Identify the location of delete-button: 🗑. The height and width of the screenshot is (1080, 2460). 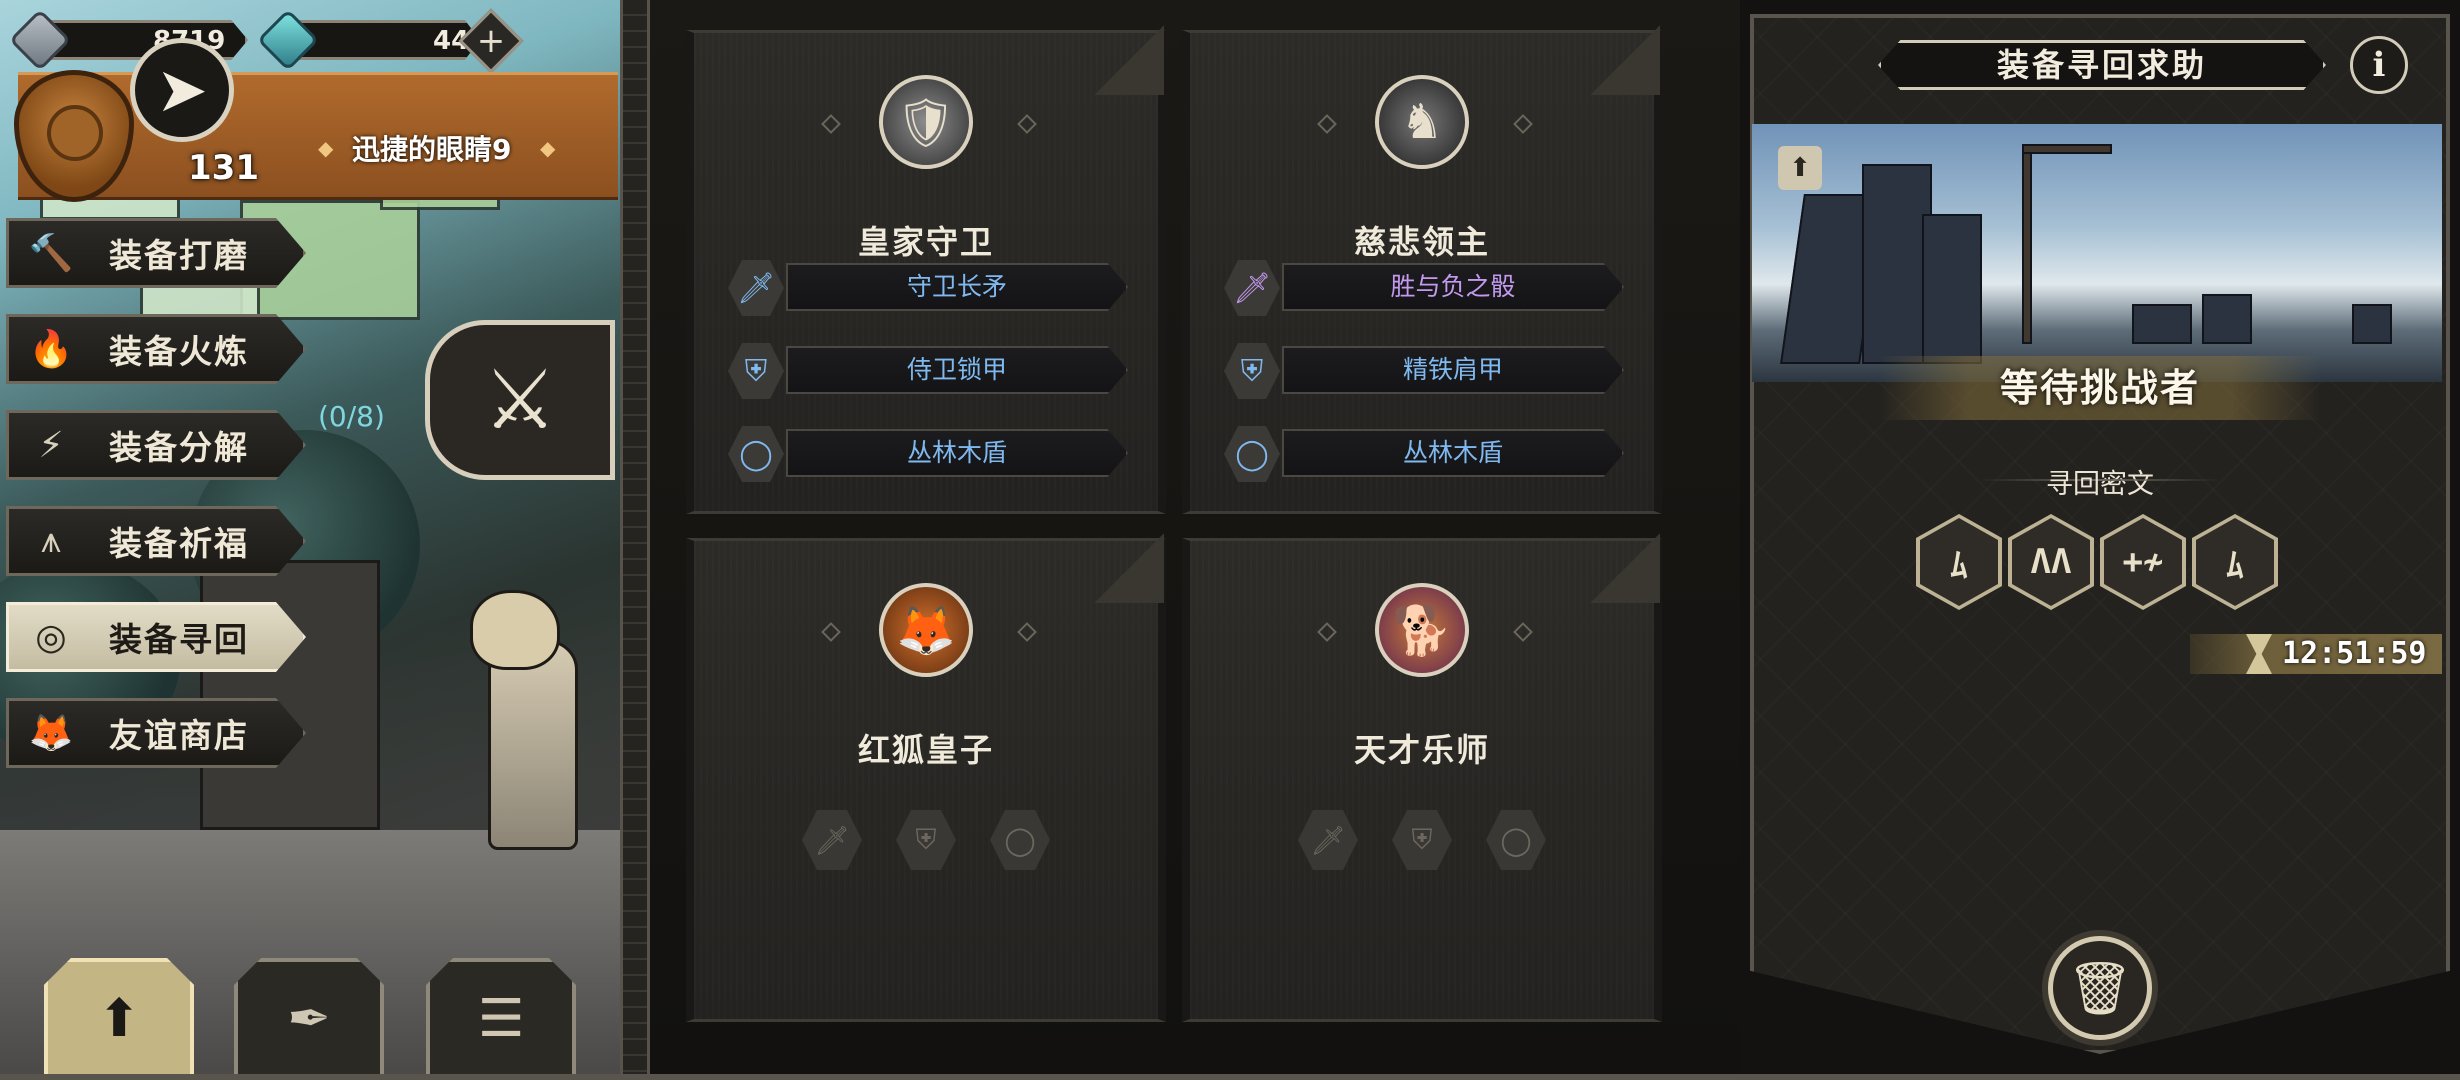
(2100, 988).